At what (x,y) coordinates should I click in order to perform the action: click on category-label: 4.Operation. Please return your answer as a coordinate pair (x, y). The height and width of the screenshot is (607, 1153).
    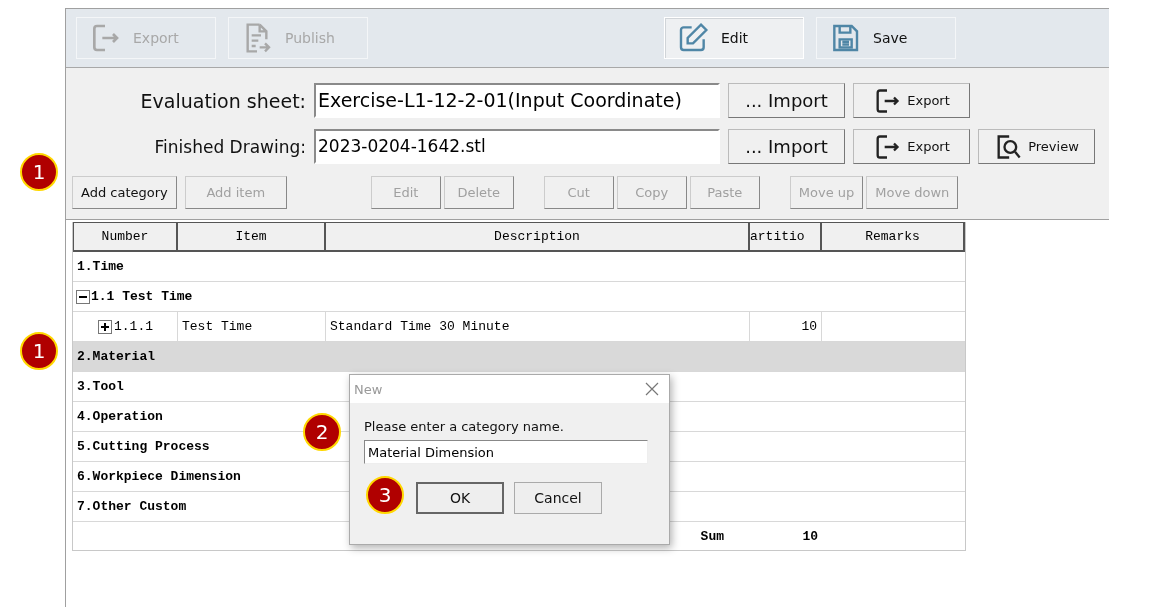
    Looking at the image, I should click on (119, 416).